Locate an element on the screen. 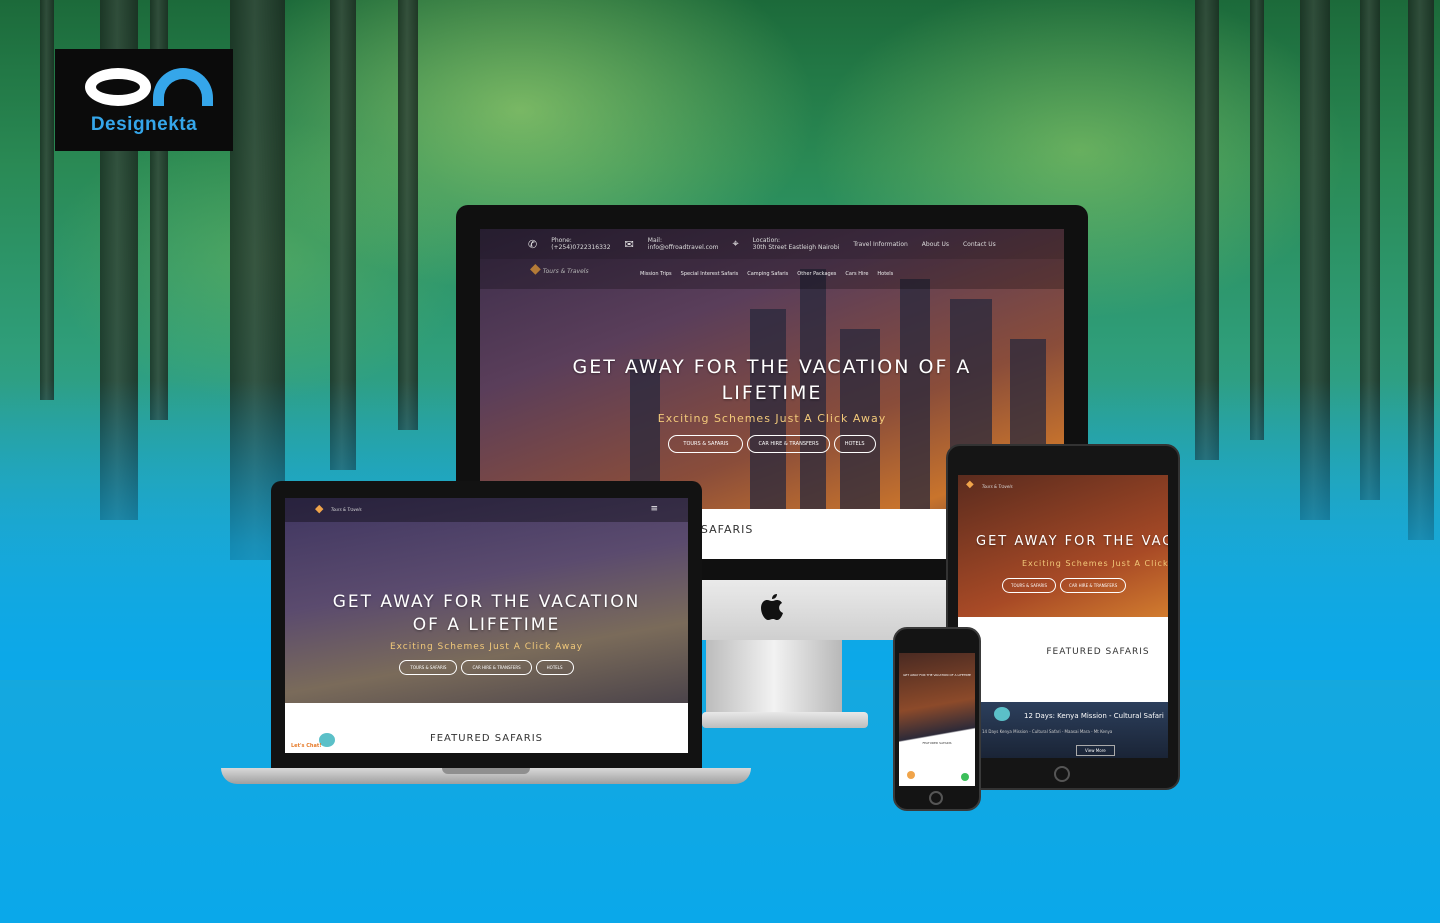  phone-home-button is located at coordinates (936, 798).